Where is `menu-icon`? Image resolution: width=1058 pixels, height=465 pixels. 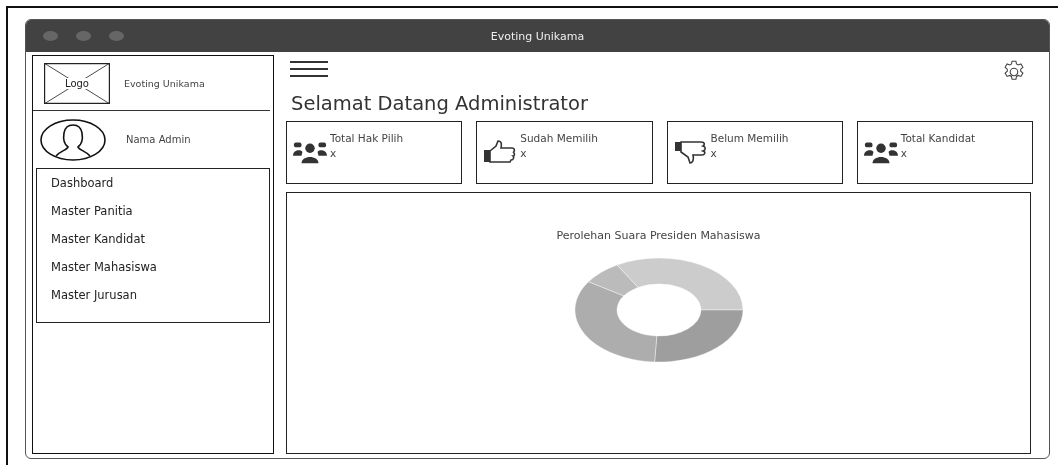
menu-icon is located at coordinates (309, 69).